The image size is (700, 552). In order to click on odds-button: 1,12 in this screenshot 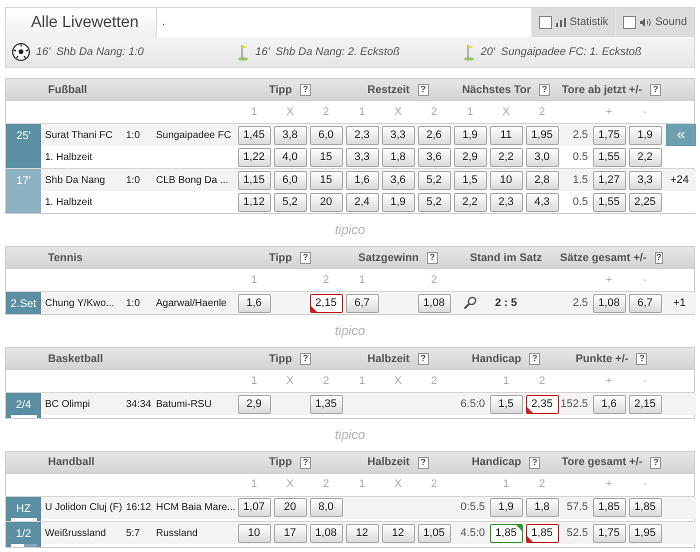, I will do `click(254, 202)`.